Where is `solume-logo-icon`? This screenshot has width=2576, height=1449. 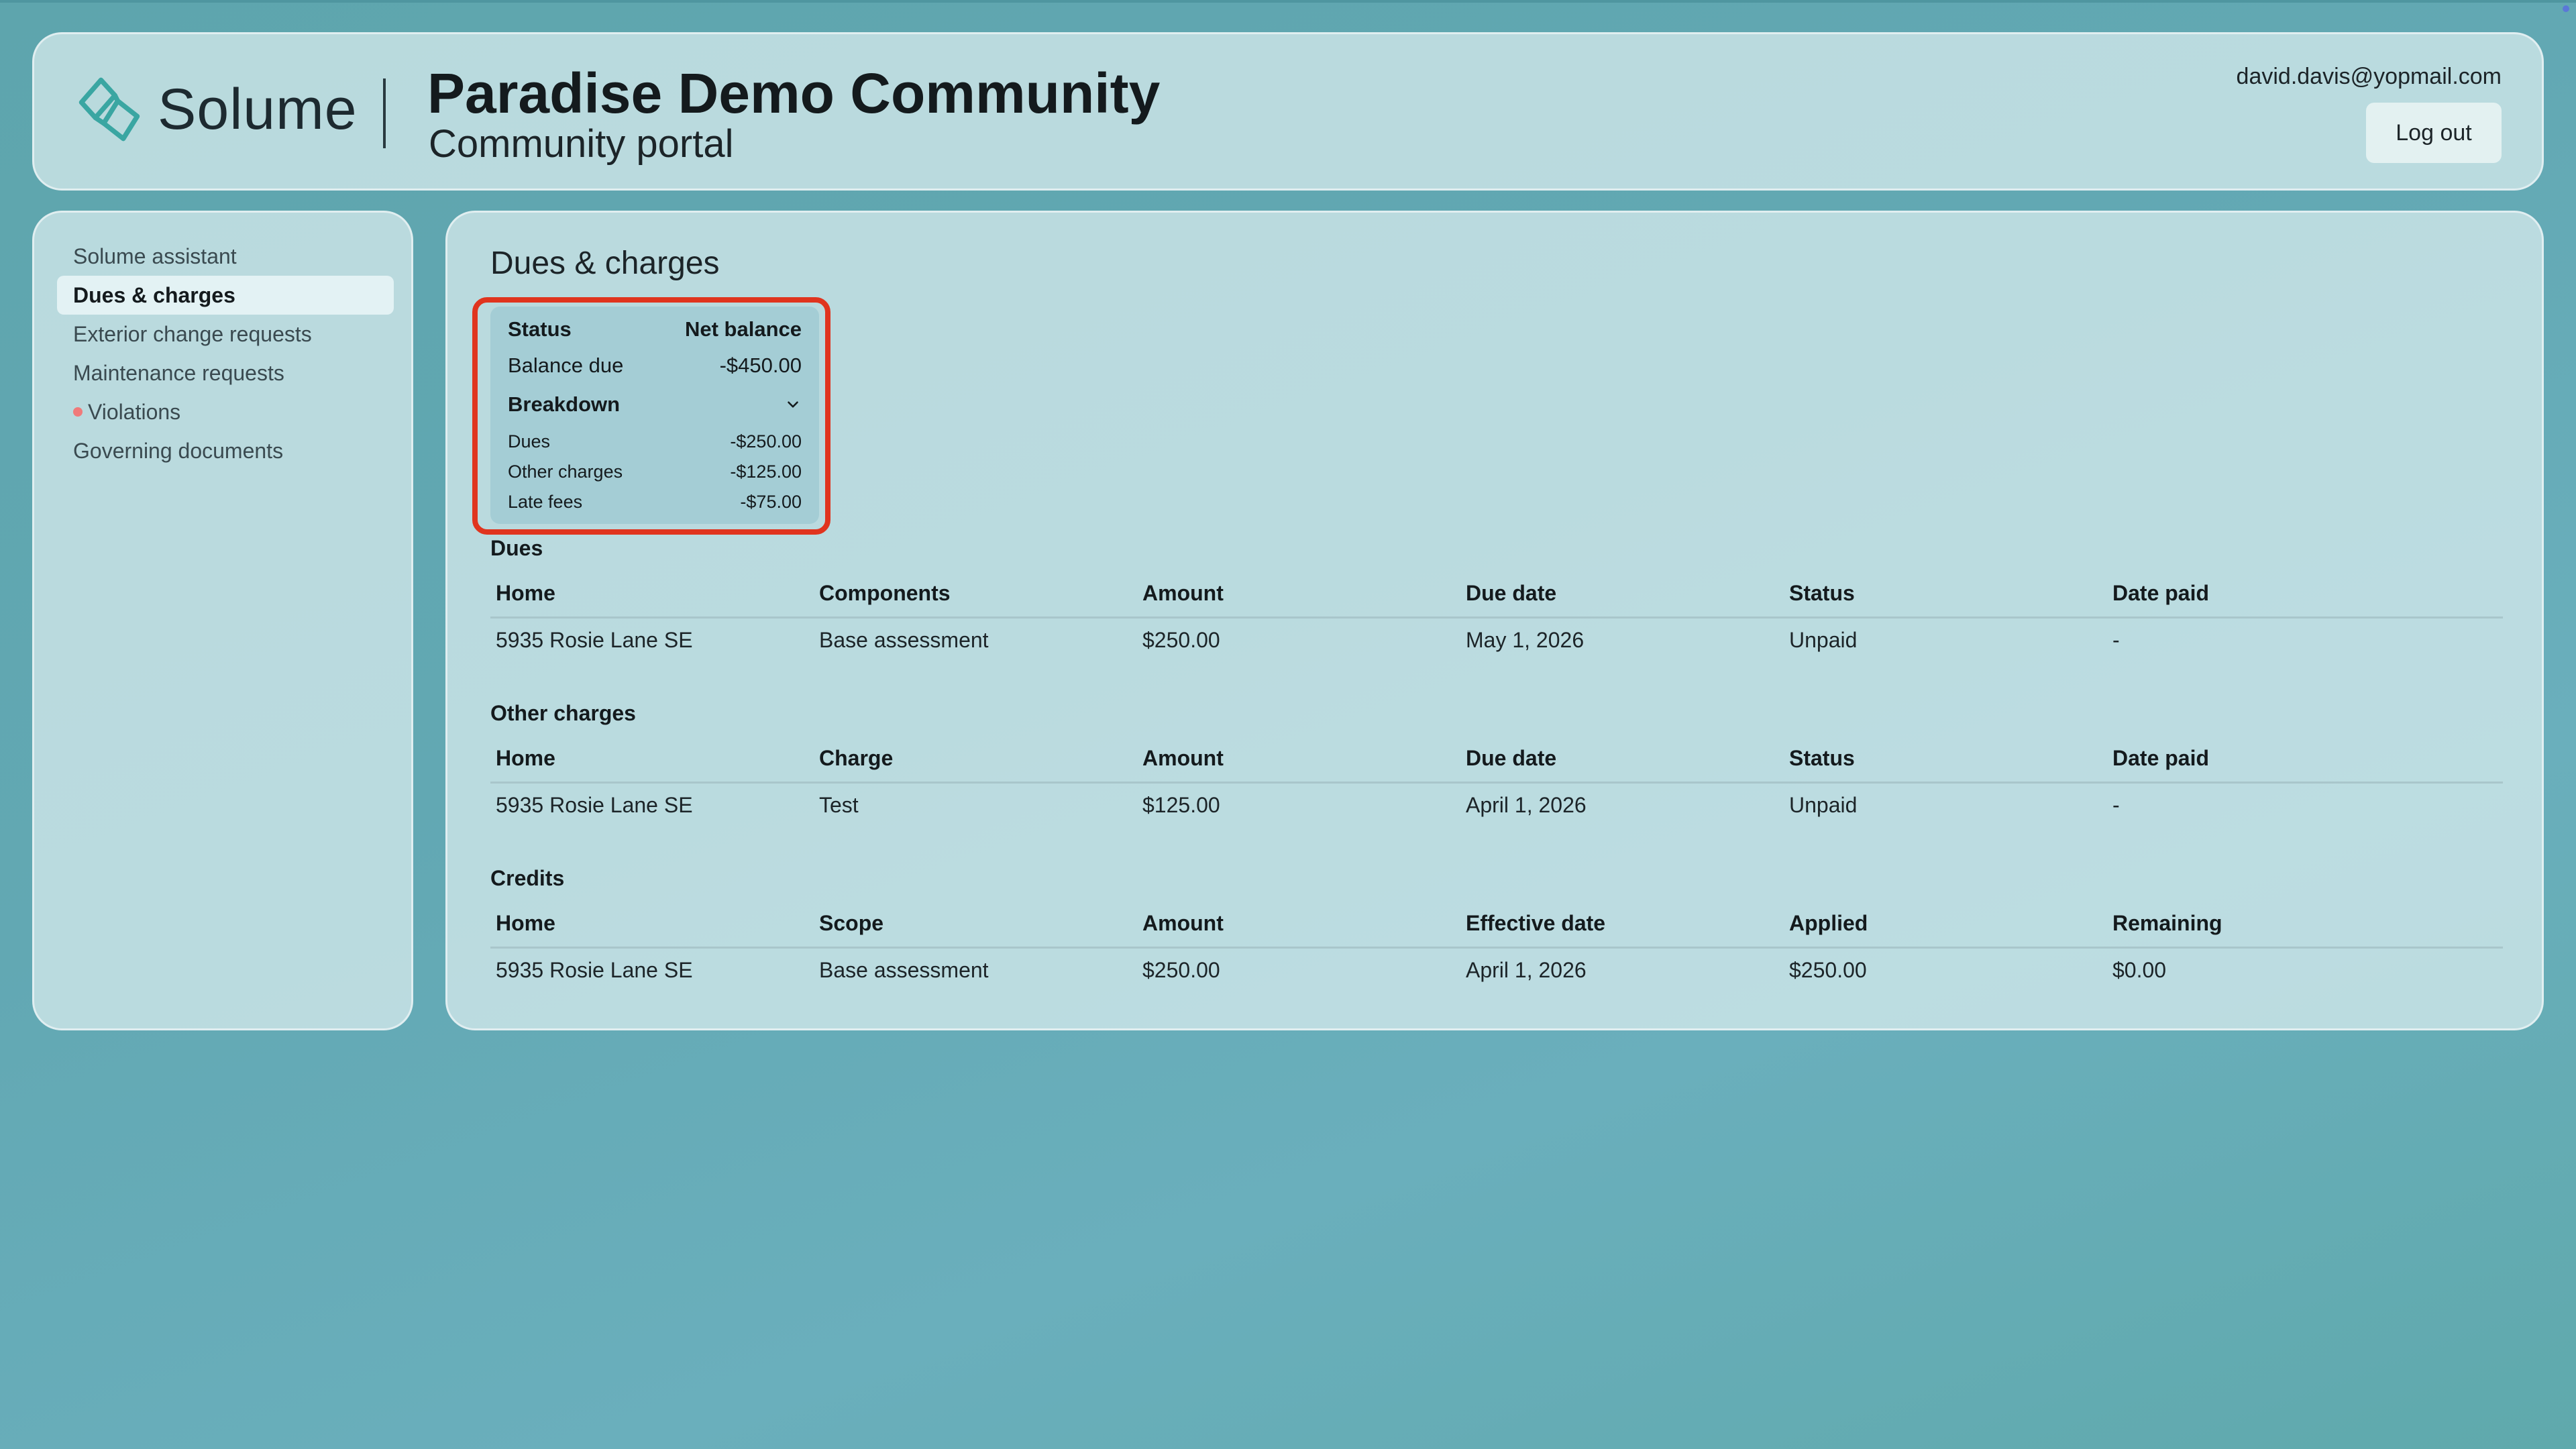
solume-logo-icon is located at coordinates (109, 109).